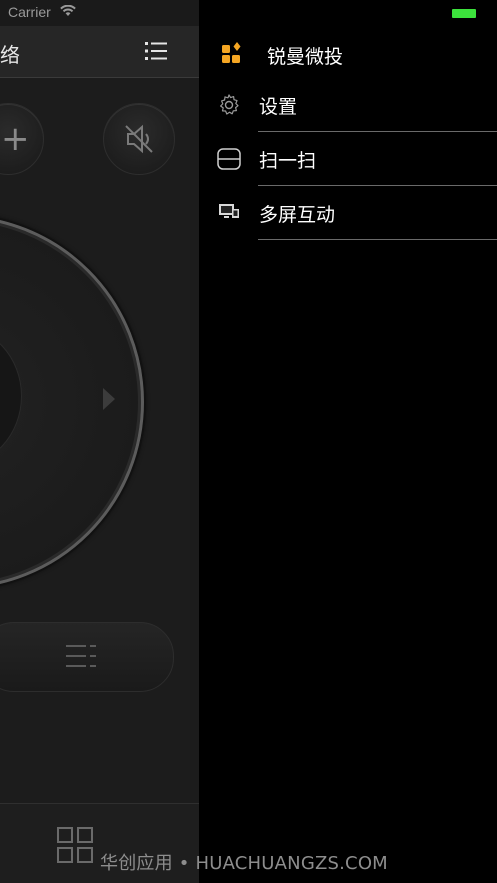  I want to click on screen-cast-icon, so click(229, 211).